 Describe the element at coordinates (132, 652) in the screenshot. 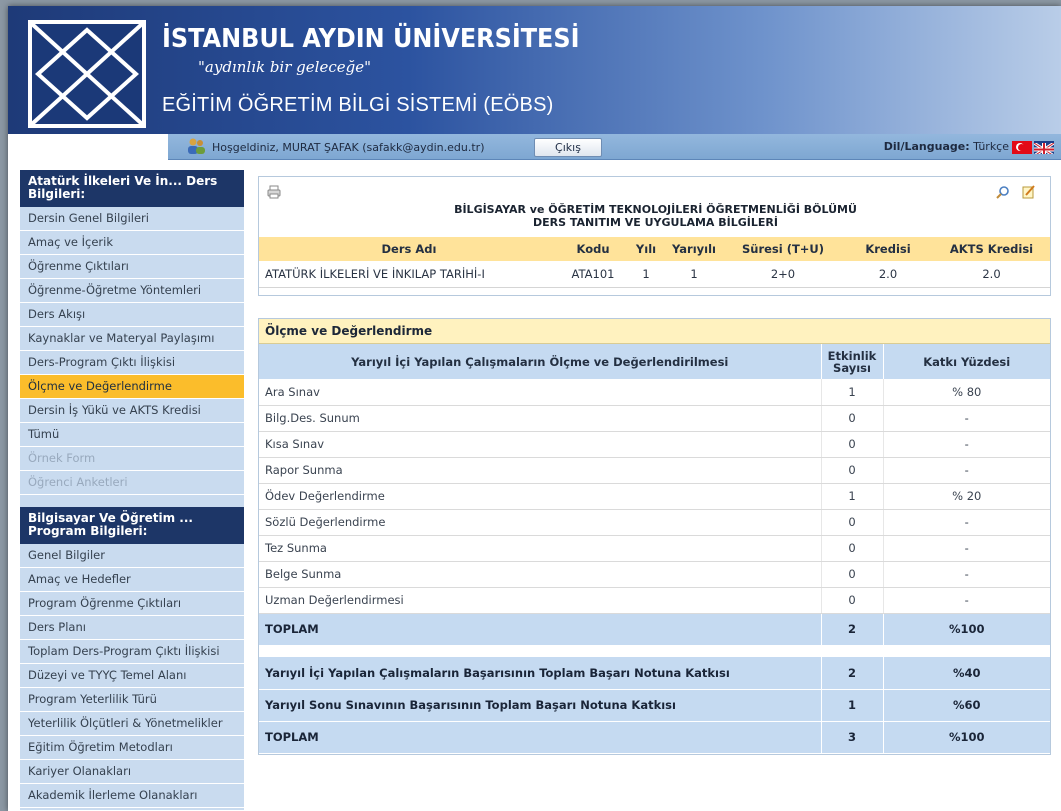

I see `sidebar-item-total-relation: Toplam Ders-Program Çıktı İlişkisi` at that location.